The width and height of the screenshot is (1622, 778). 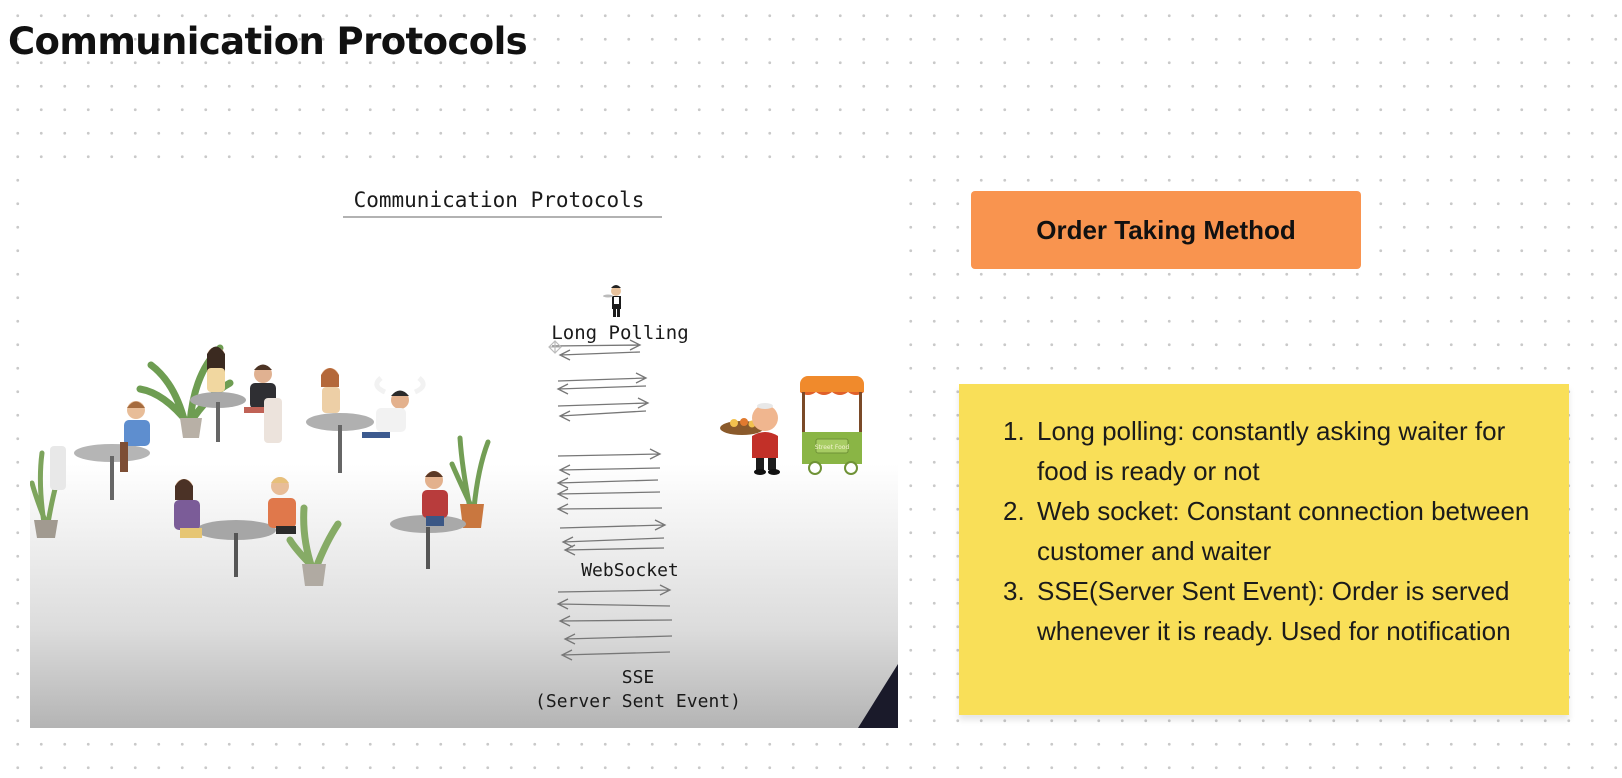 I want to click on sse-label: SSE, so click(x=638, y=677).